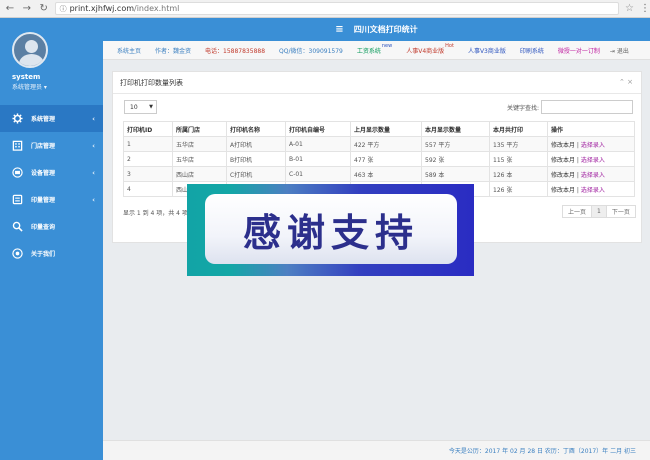 The height and width of the screenshot is (460, 650). Describe the element at coordinates (591, 129) in the screenshot. I see `column-header: 操作` at that location.